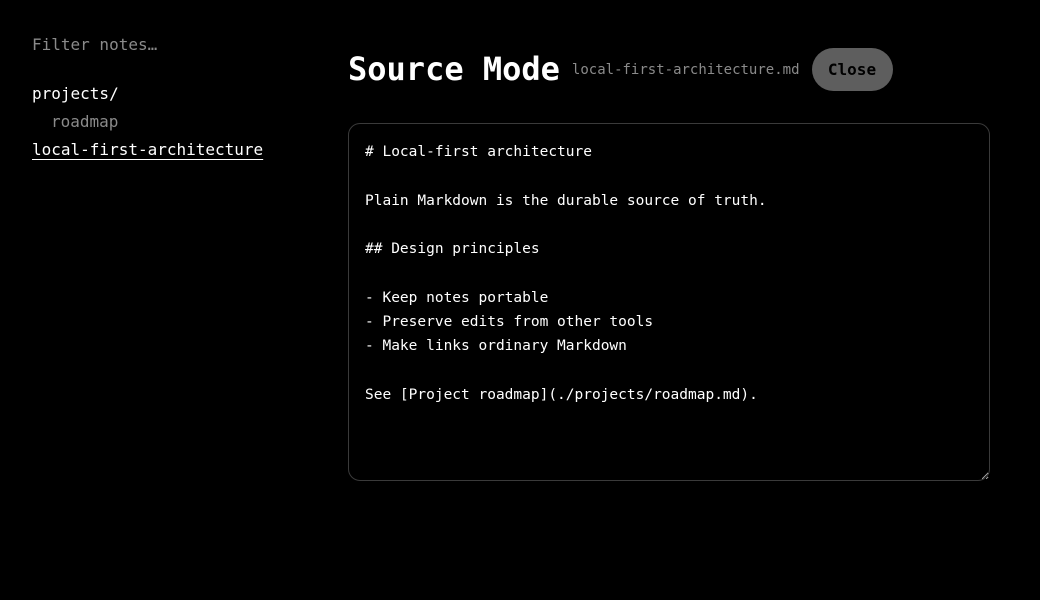  Describe the element at coordinates (147, 150) in the screenshot. I see `tree-item-local-first-architecture: local-first-architecture` at that location.